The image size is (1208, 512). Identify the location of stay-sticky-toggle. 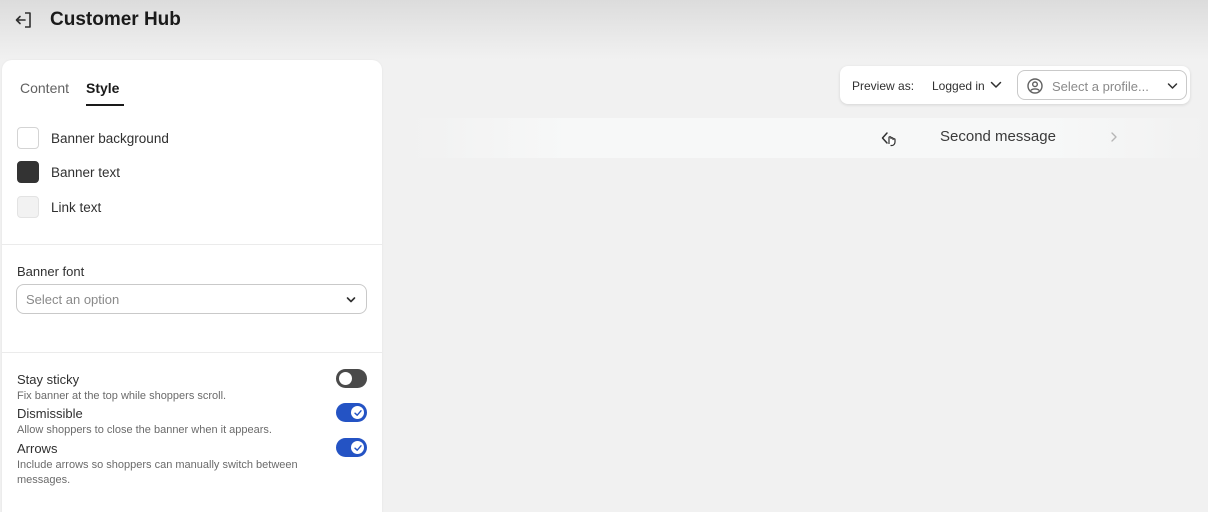
(351, 378).